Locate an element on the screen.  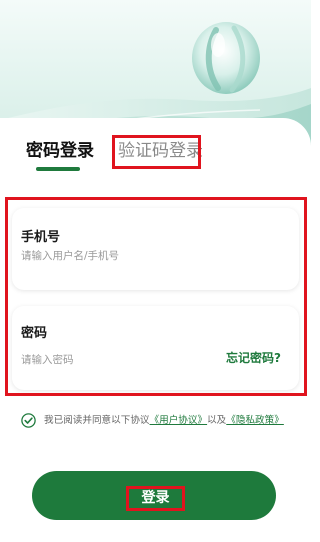
agreement-text: 我已阅读并同意以下协议《用户协议》以及《隐私政策》 is located at coordinates (164, 420).